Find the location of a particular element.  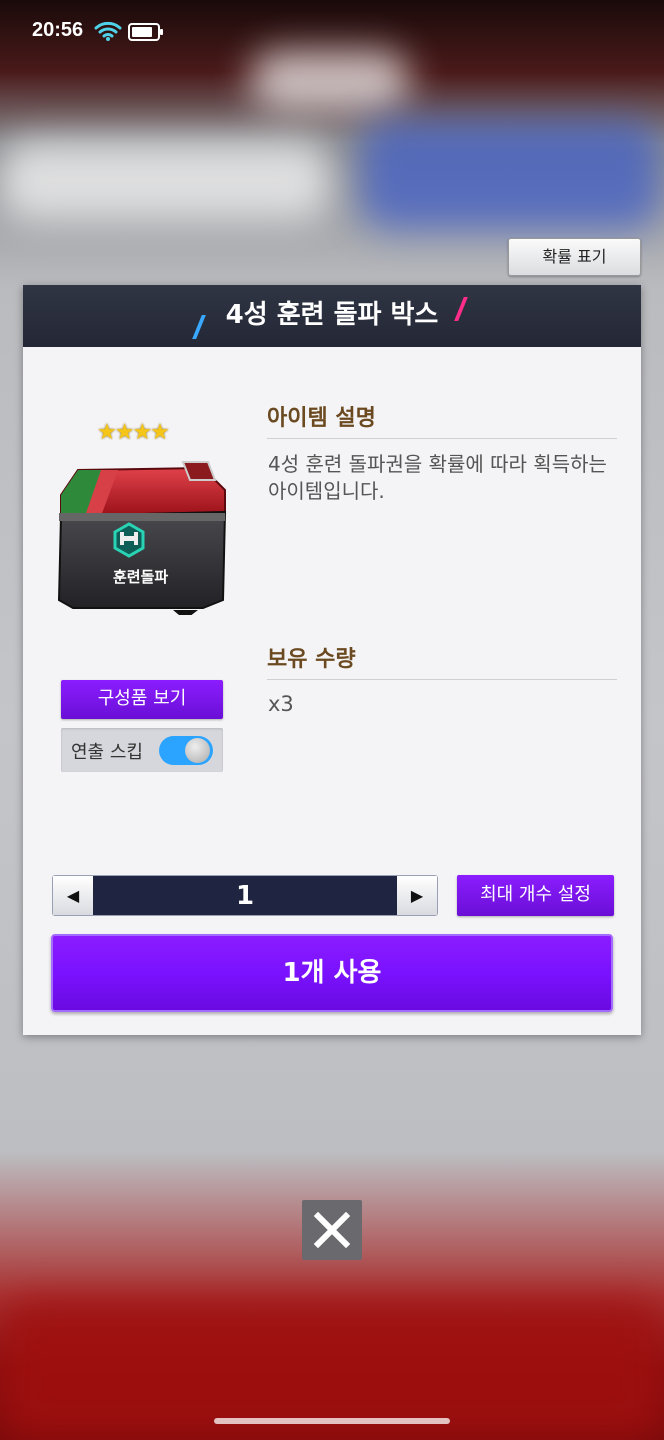

description-title: 아이템 설명 is located at coordinates (321, 418).